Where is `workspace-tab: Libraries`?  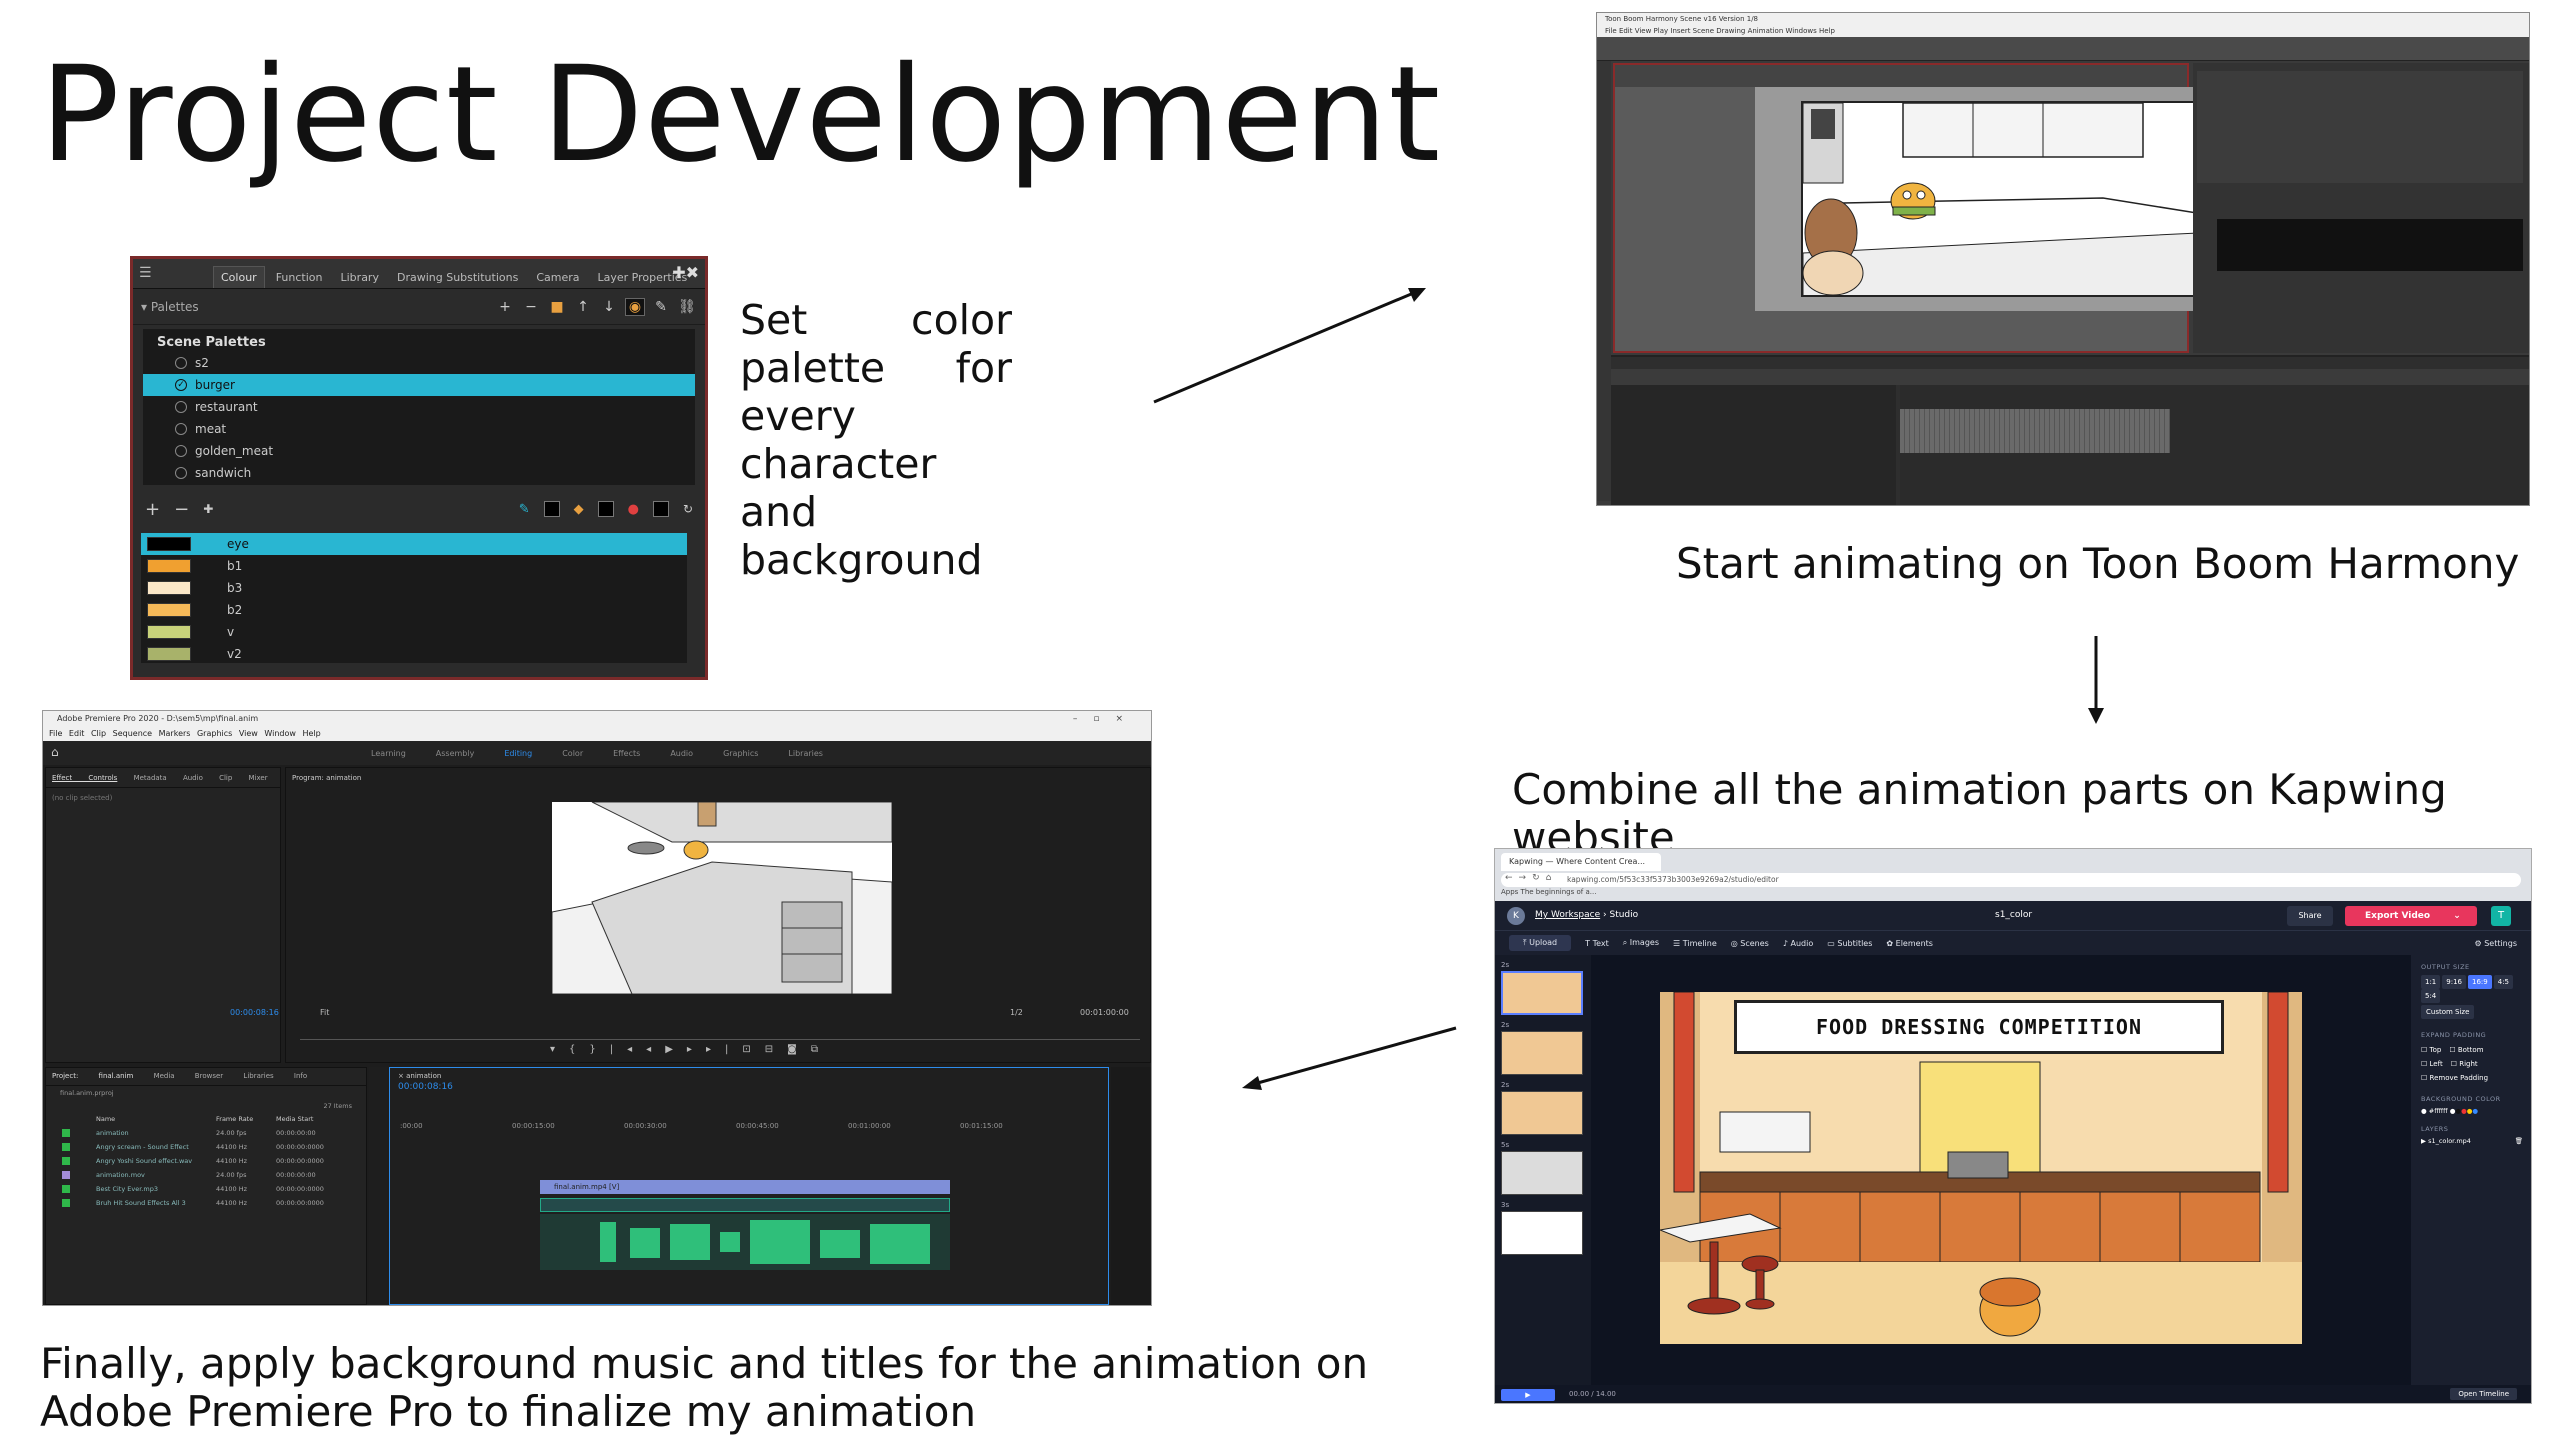 workspace-tab: Libraries is located at coordinates (805, 753).